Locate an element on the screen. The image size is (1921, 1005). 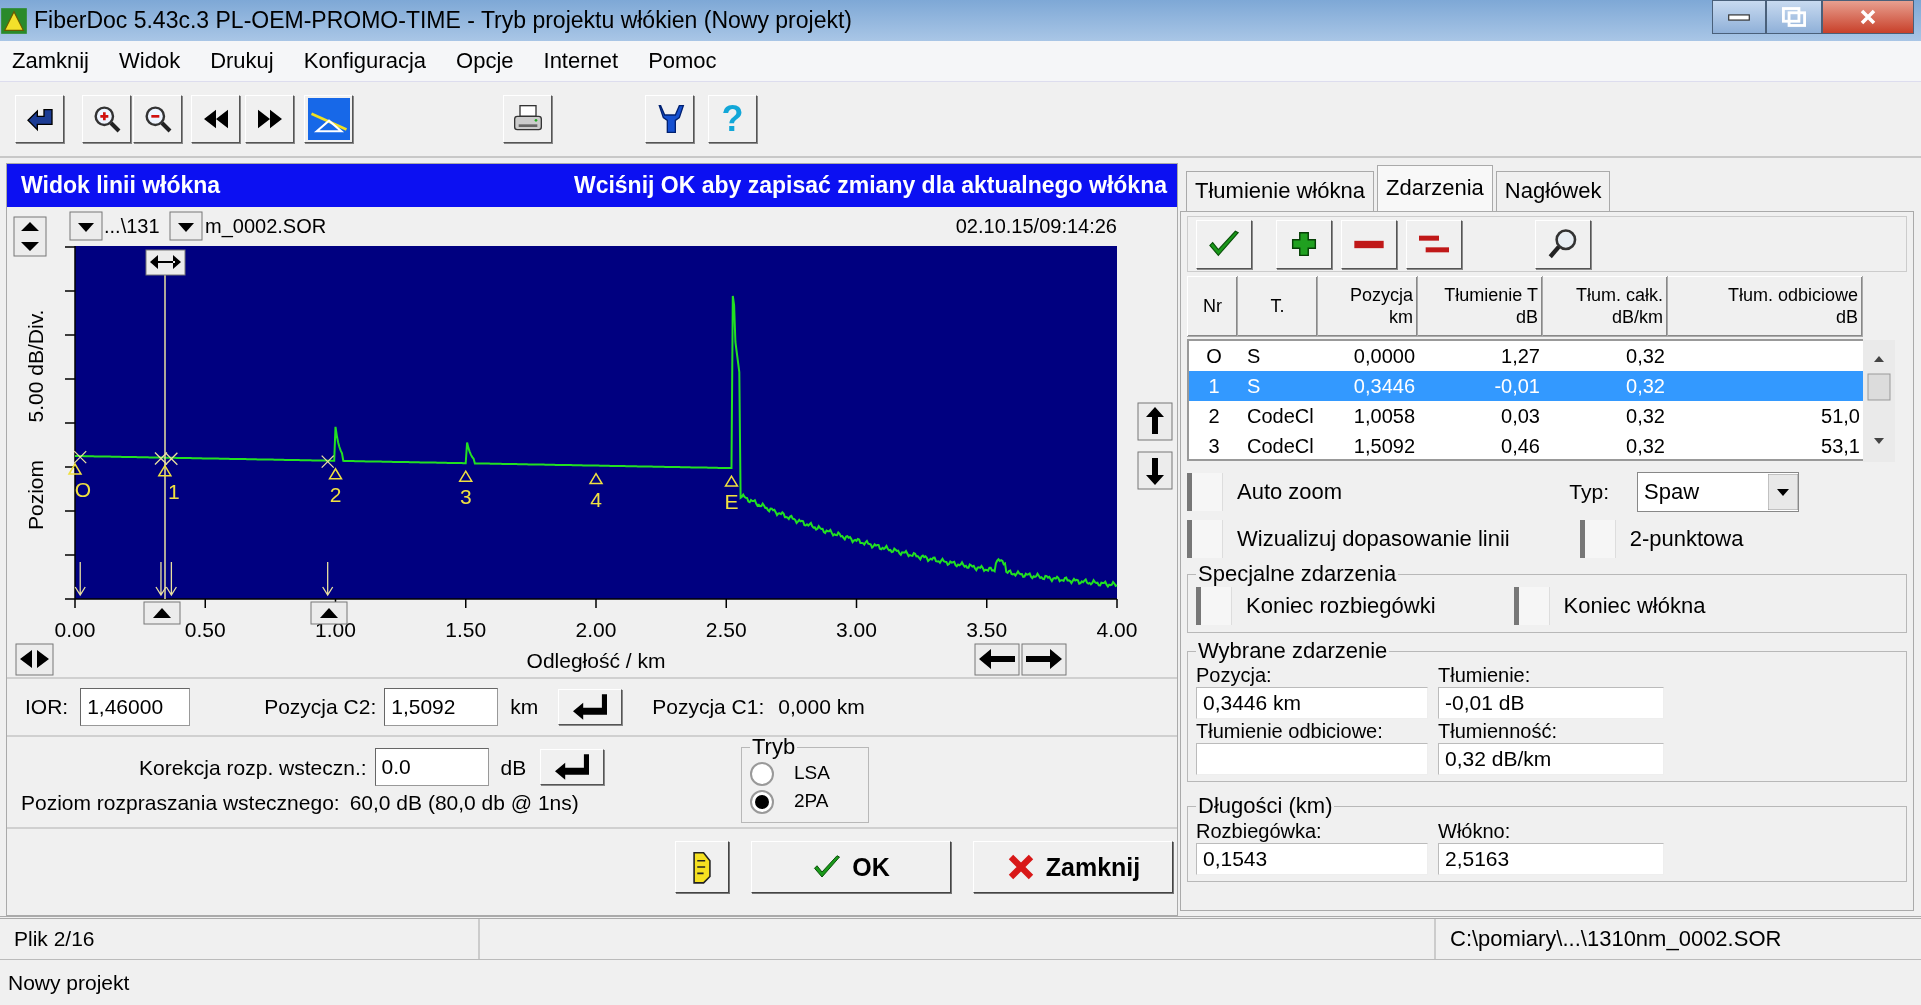
add-button is located at coordinates (1304, 244).